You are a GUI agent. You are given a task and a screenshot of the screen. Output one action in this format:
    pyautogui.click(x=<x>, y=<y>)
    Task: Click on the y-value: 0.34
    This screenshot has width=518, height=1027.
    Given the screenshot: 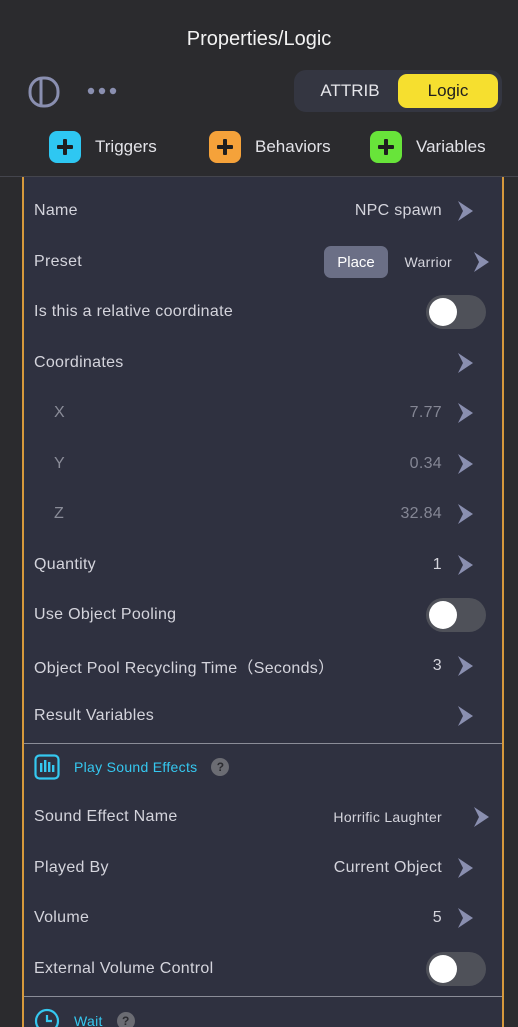 What is the action you would take?
    pyautogui.click(x=425, y=463)
    